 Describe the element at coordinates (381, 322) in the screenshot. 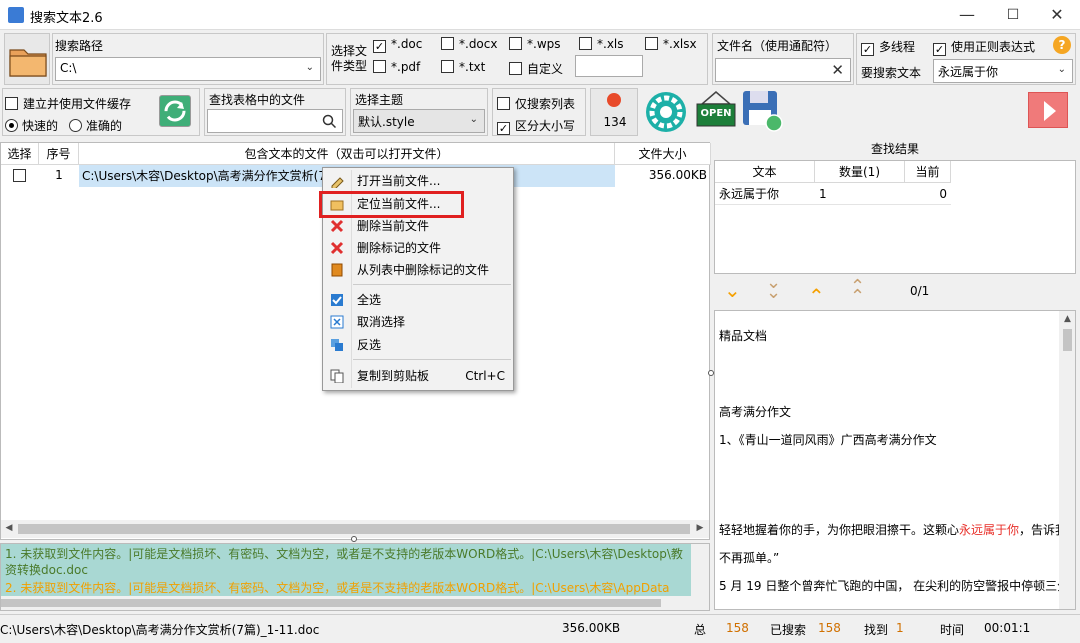

I see `menu-item-label: 取消选择` at that location.